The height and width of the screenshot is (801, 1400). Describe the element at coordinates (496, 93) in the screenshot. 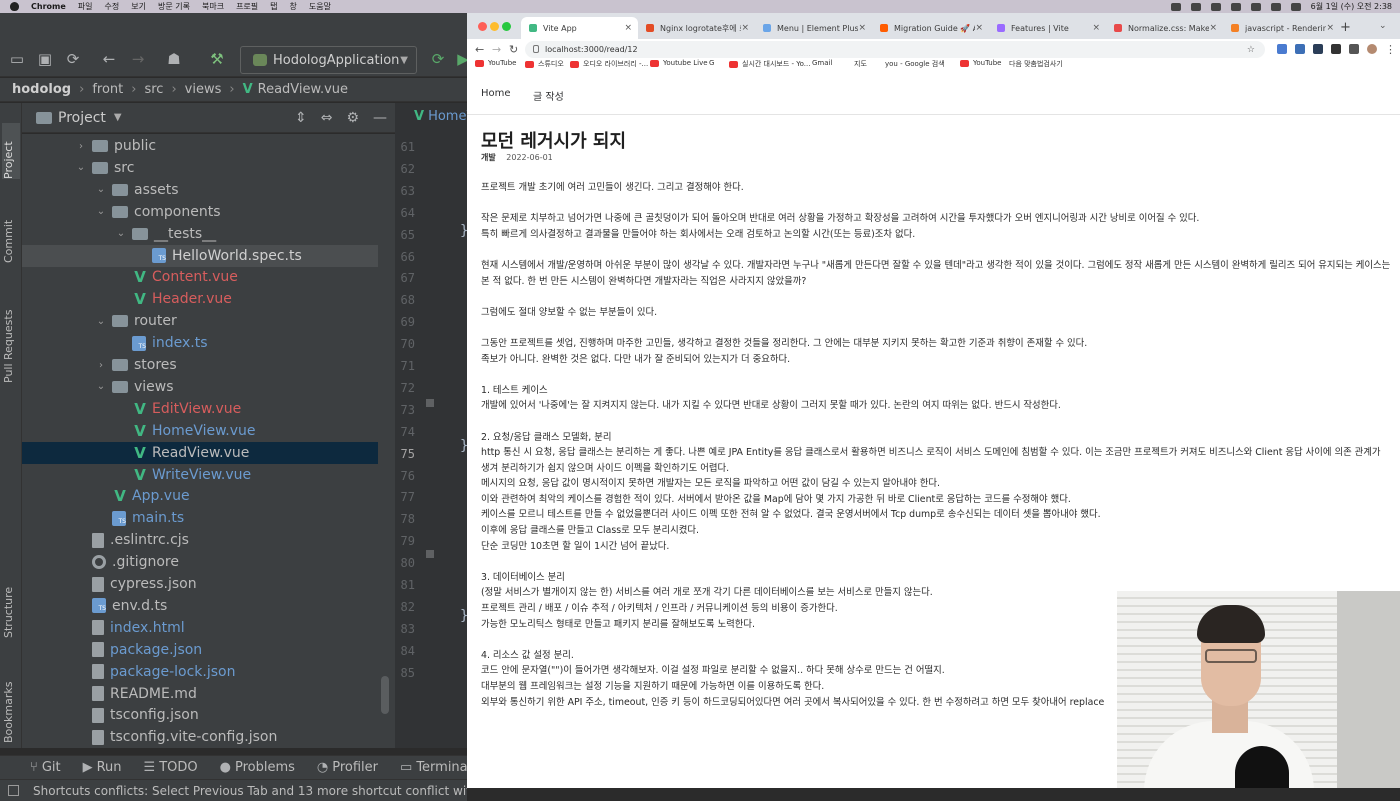

I see `nav-home-link: Home` at that location.